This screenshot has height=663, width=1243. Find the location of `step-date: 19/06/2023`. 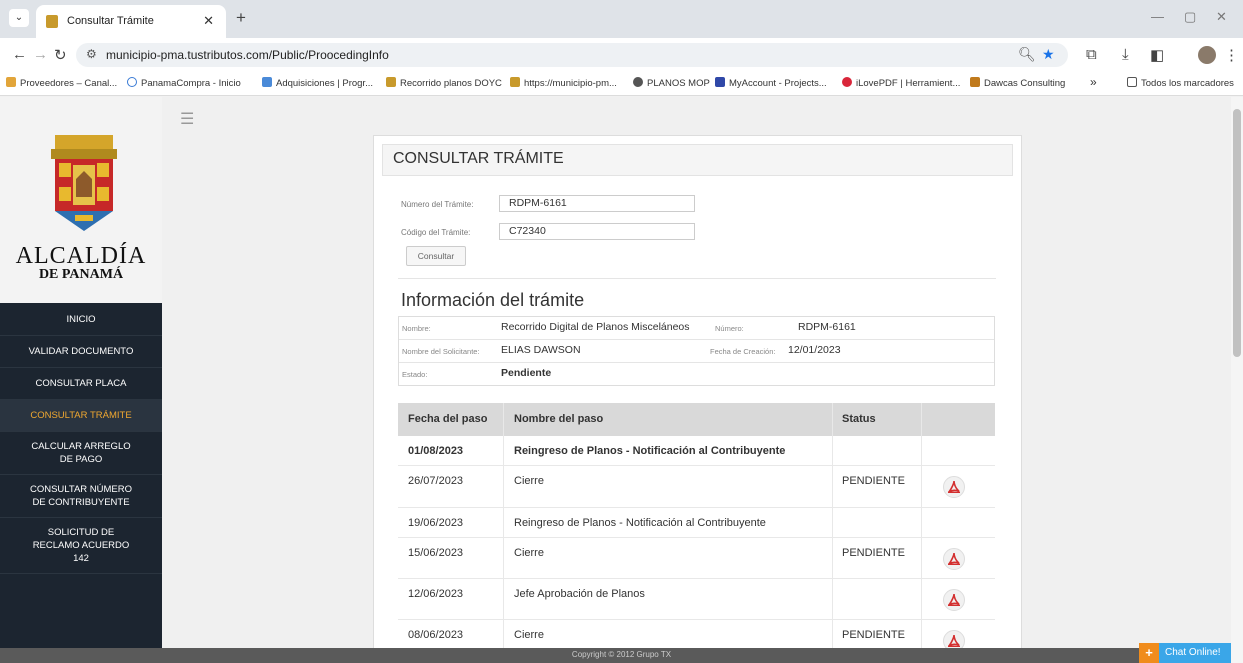

step-date: 19/06/2023 is located at coordinates (436, 523).